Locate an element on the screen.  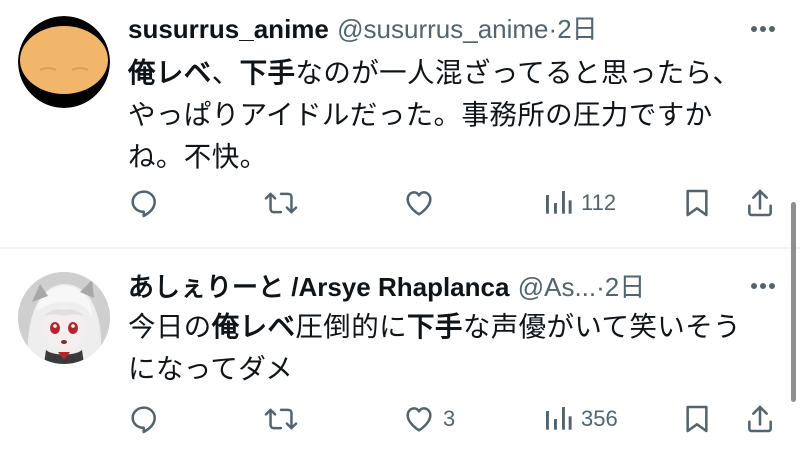
action-bar: 3 356 is located at coordinates (400, 419).